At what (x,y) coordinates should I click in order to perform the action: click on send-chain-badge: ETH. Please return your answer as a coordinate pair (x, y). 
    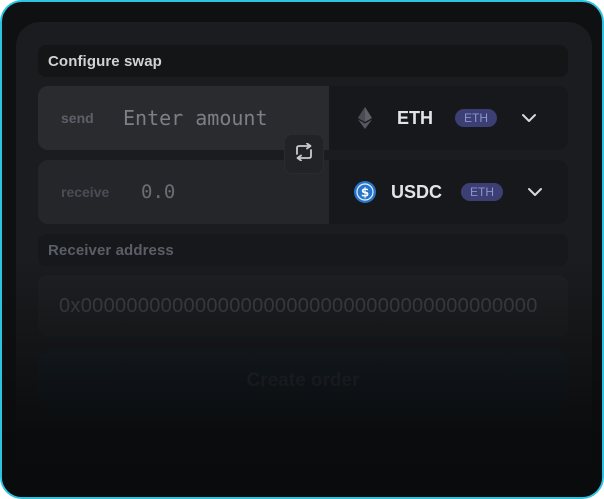
    Looking at the image, I should click on (476, 118).